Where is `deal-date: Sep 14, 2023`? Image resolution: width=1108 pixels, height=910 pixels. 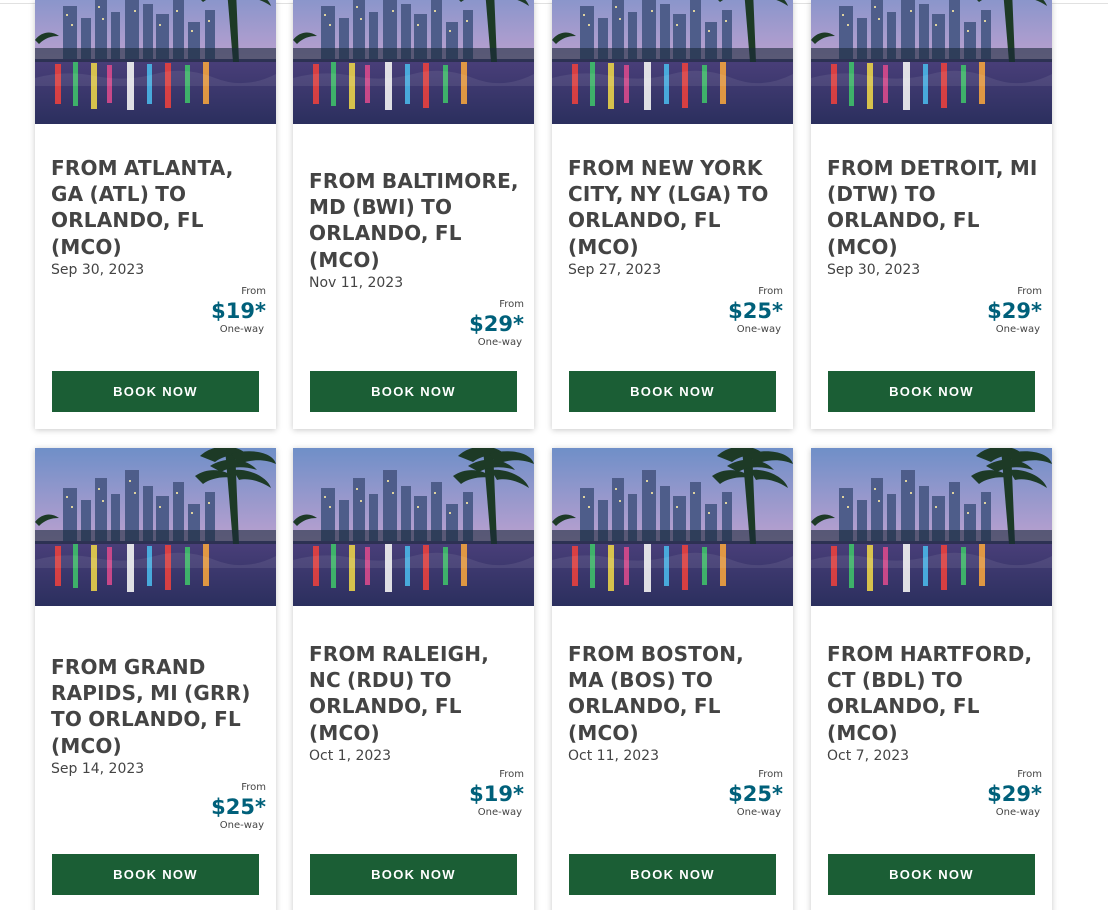 deal-date: Sep 14, 2023 is located at coordinates (98, 769).